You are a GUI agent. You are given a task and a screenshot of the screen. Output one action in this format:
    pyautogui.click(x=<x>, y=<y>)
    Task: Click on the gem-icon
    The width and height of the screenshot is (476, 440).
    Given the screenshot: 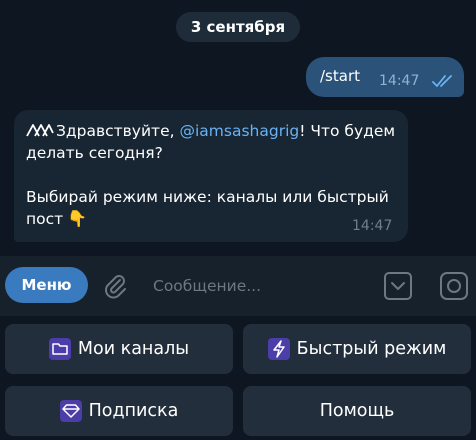 What is the action you would take?
    pyautogui.click(x=70, y=411)
    